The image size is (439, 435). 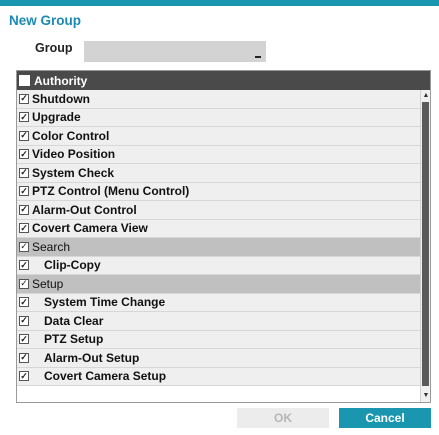 I want to click on row-label: Search, so click(x=51, y=246).